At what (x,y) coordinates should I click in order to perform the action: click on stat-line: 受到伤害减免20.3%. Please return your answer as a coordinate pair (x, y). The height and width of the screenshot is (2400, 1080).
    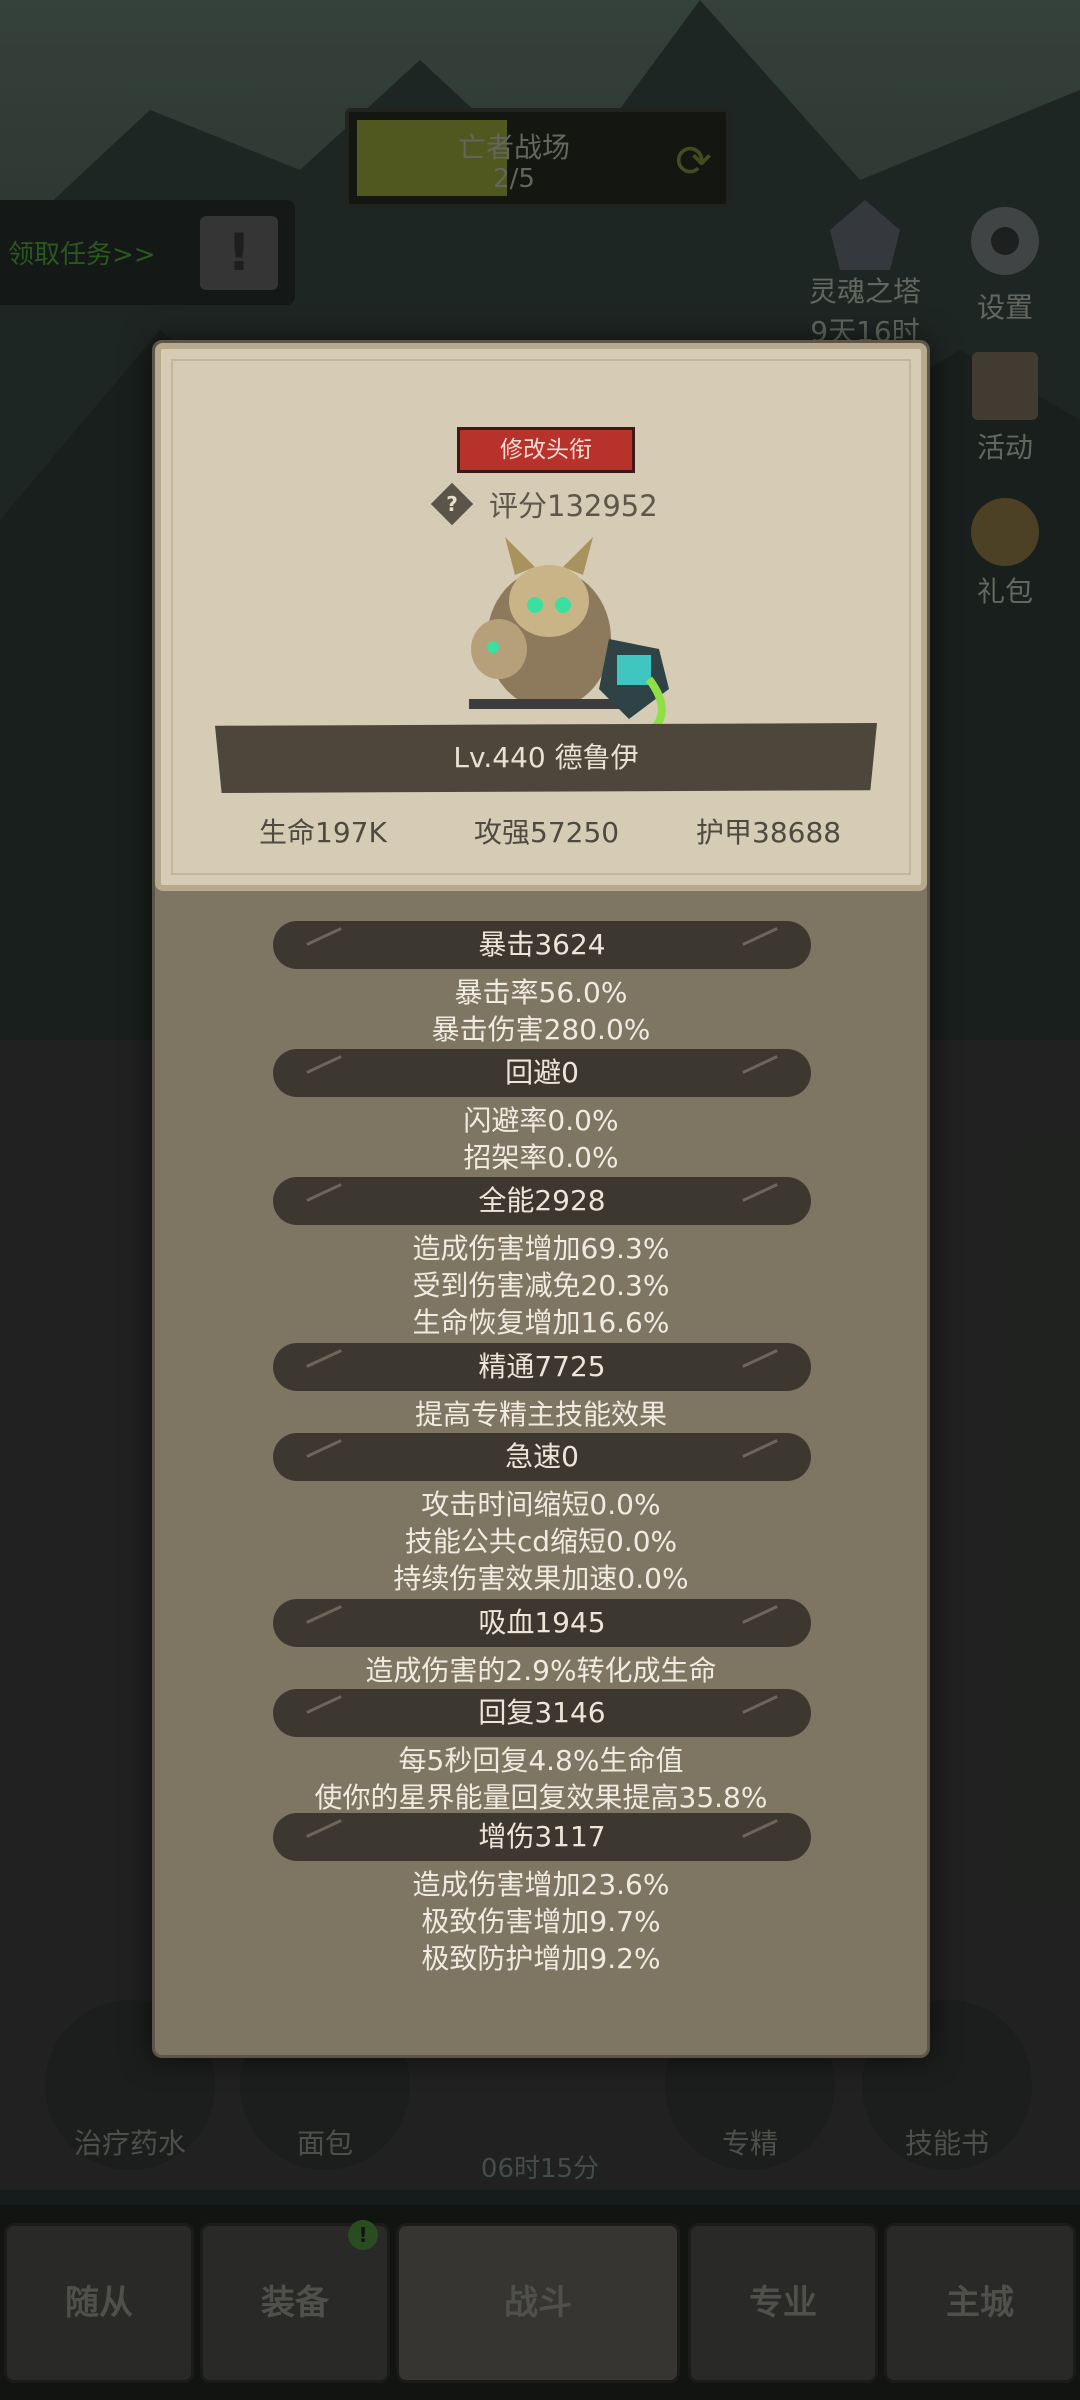
    Looking at the image, I should click on (541, 1285).